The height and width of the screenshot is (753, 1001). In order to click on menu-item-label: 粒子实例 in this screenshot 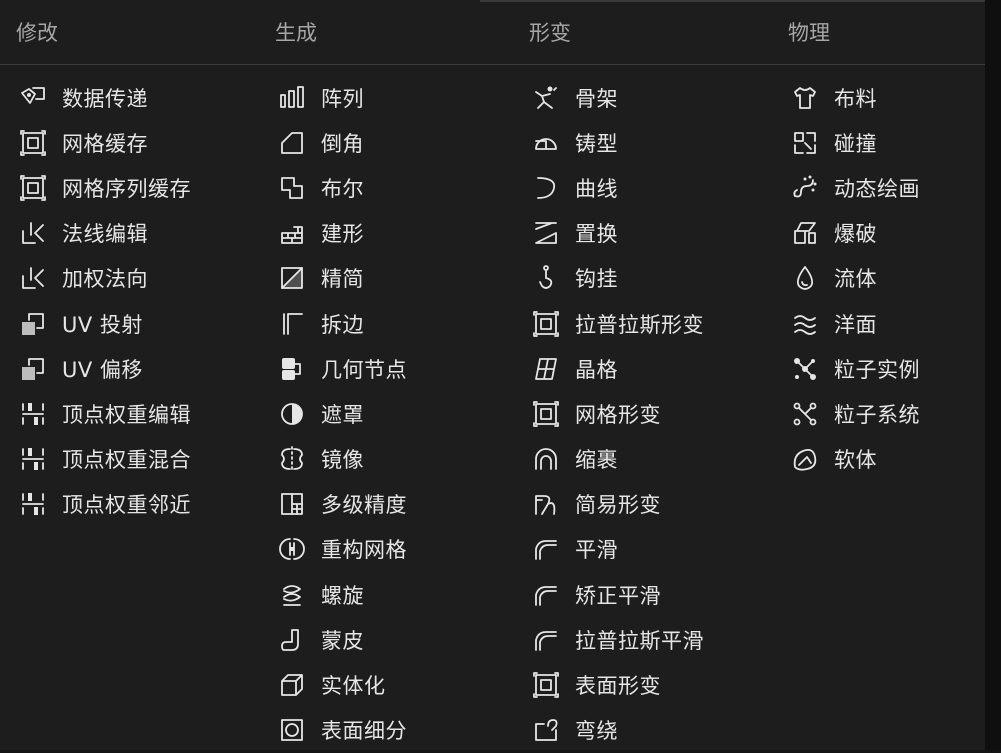, I will do `click(877, 369)`.